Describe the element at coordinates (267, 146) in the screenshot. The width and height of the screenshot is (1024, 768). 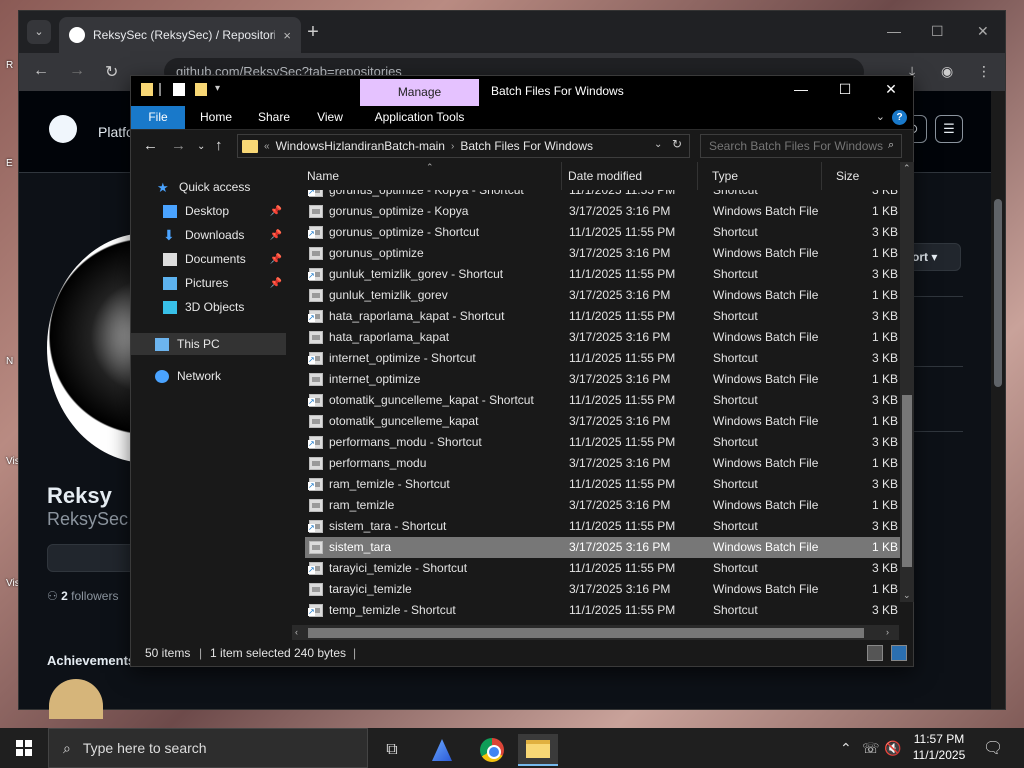
I see `breadcrumb-overflow: «` at that location.